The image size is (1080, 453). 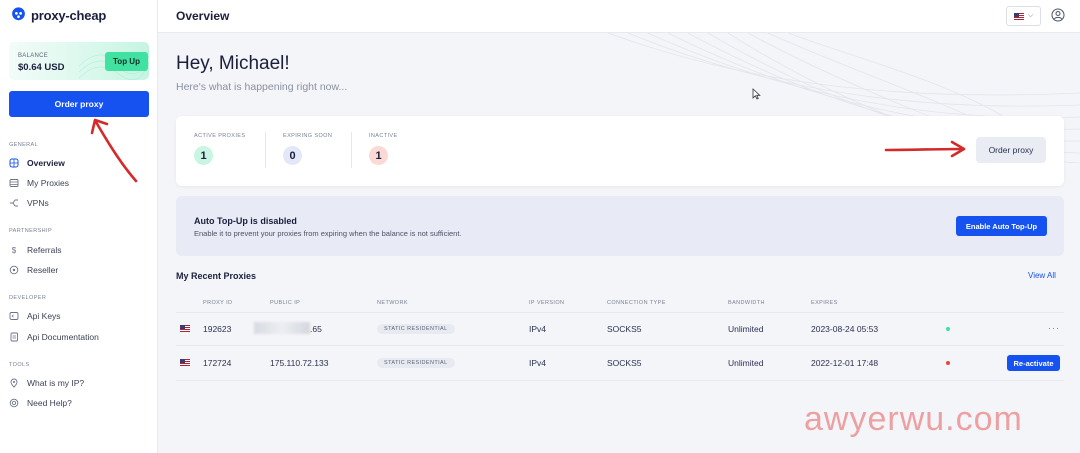 I want to click on tag-icon, so click(x=14, y=270).